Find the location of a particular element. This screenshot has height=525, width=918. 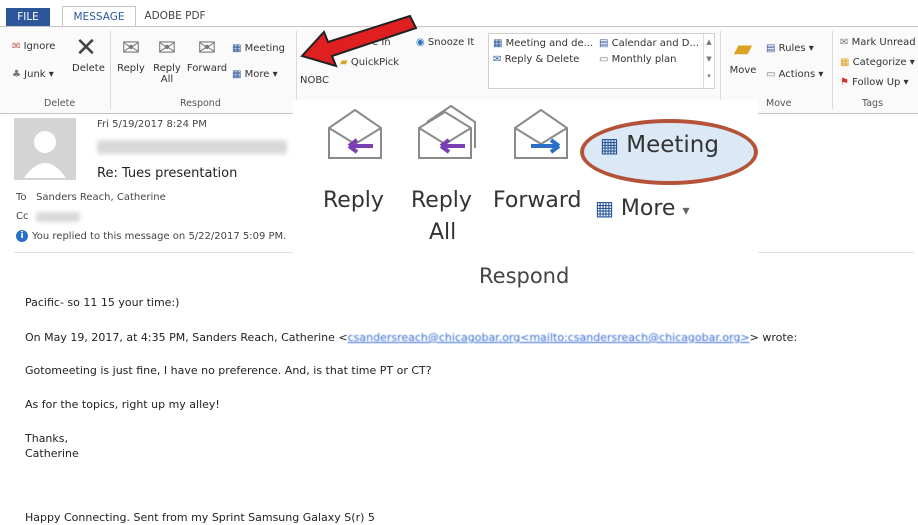

zoom-more-button: ▦ More ▾ is located at coordinates (642, 208).